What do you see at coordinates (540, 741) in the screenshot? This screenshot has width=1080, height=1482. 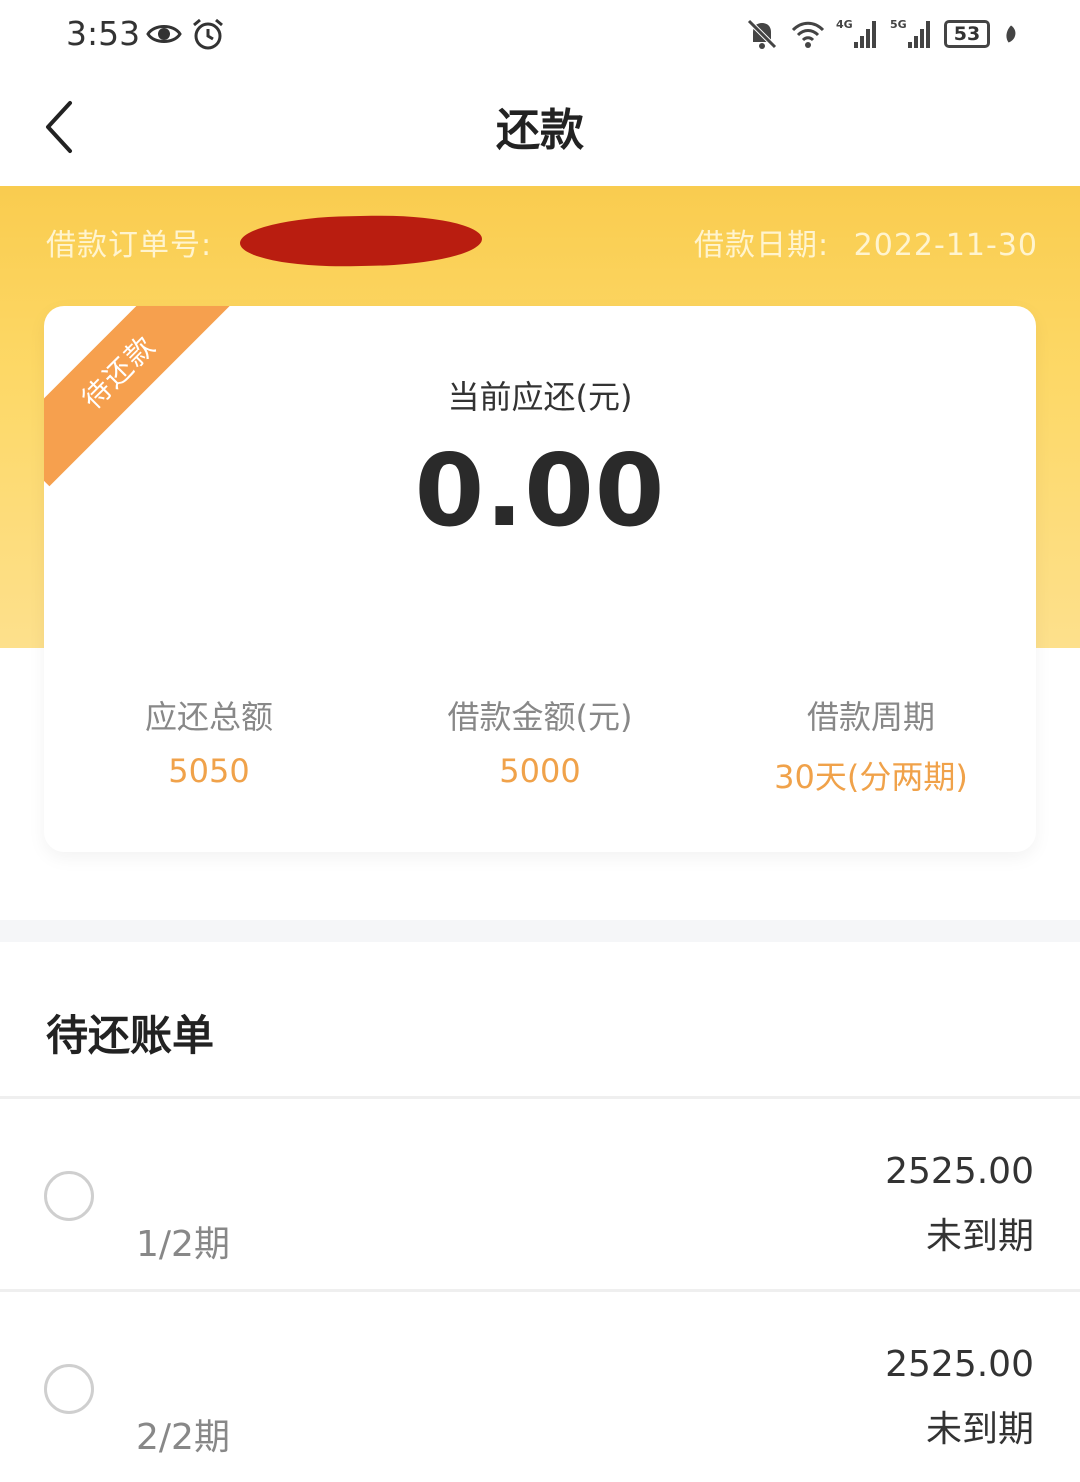 I see `stat-loan-amount: 借款金额(元) 5000` at bounding box center [540, 741].